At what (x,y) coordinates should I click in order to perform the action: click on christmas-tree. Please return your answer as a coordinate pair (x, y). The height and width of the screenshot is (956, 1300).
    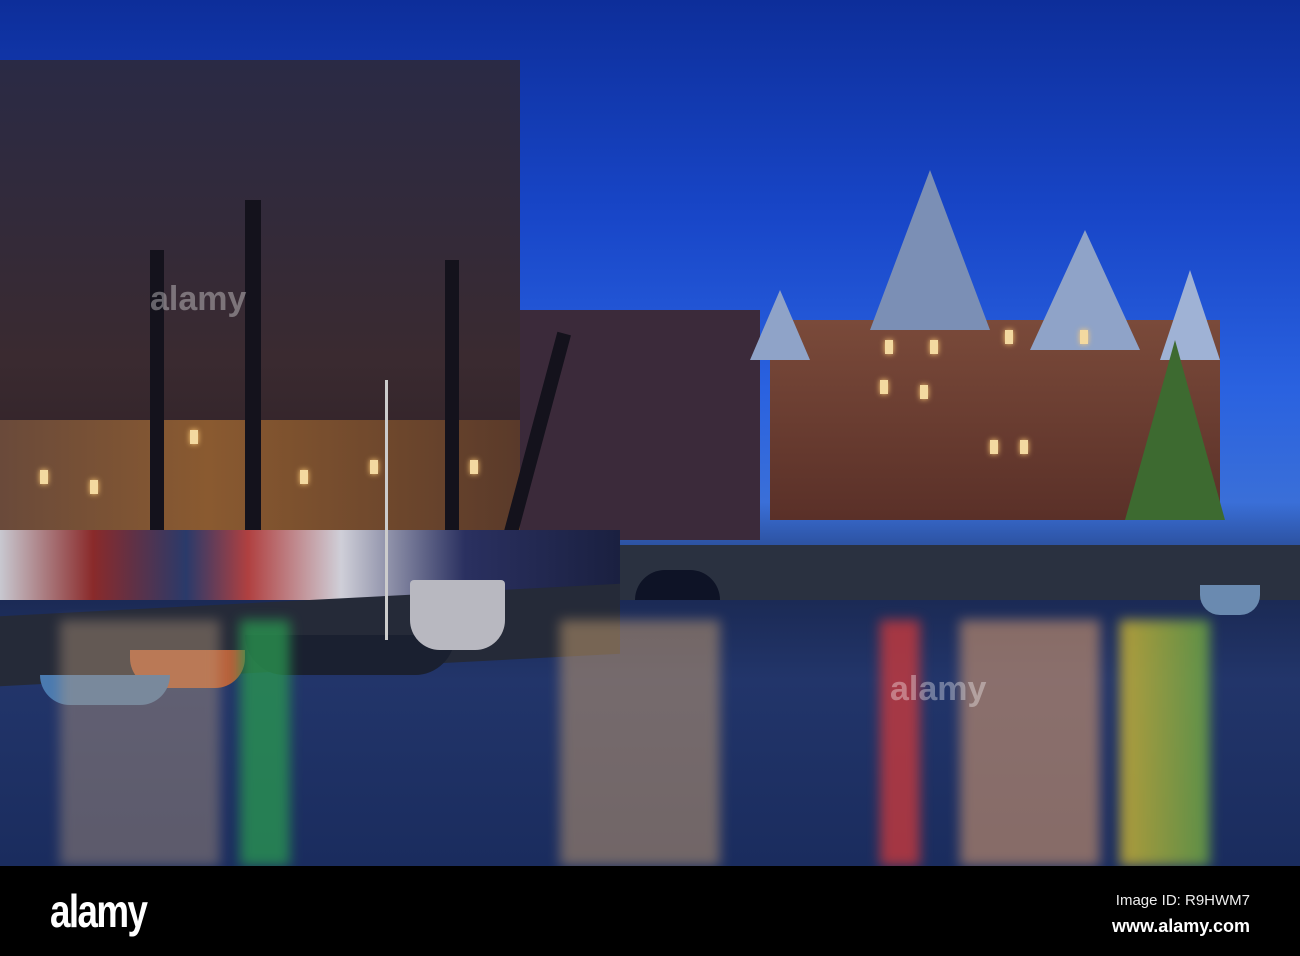
    Looking at the image, I should click on (1175, 430).